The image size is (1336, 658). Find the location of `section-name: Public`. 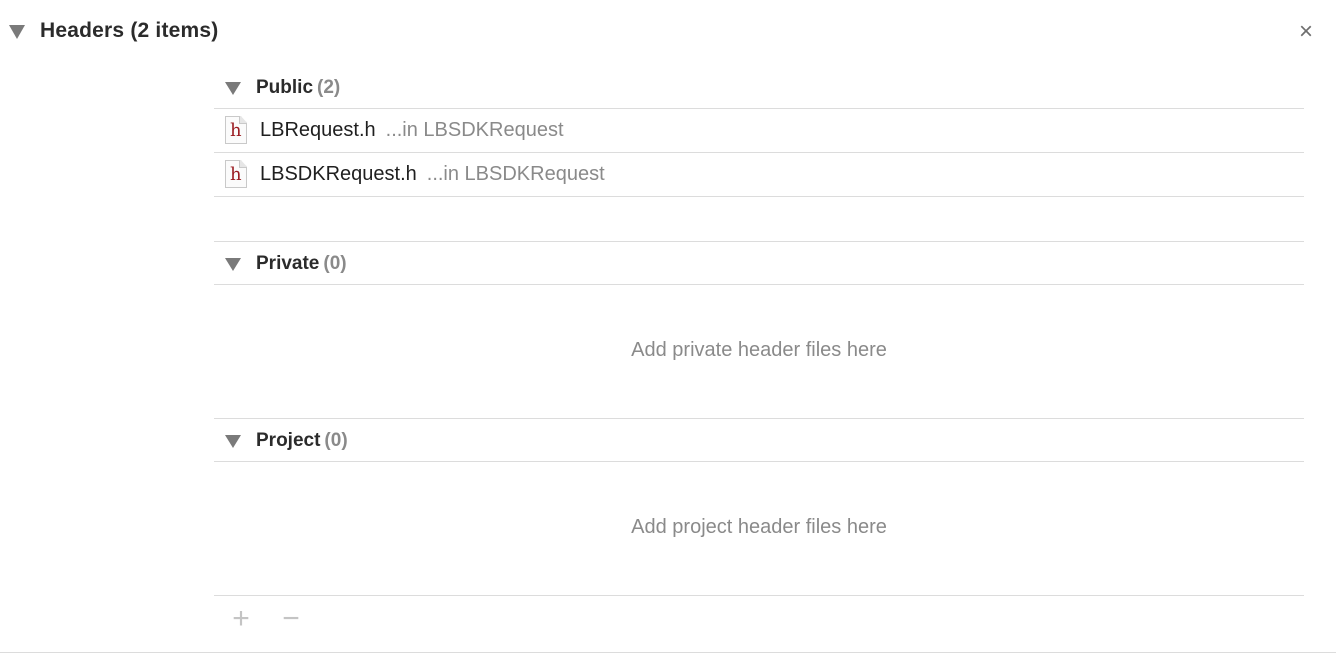

section-name: Public is located at coordinates (285, 87).